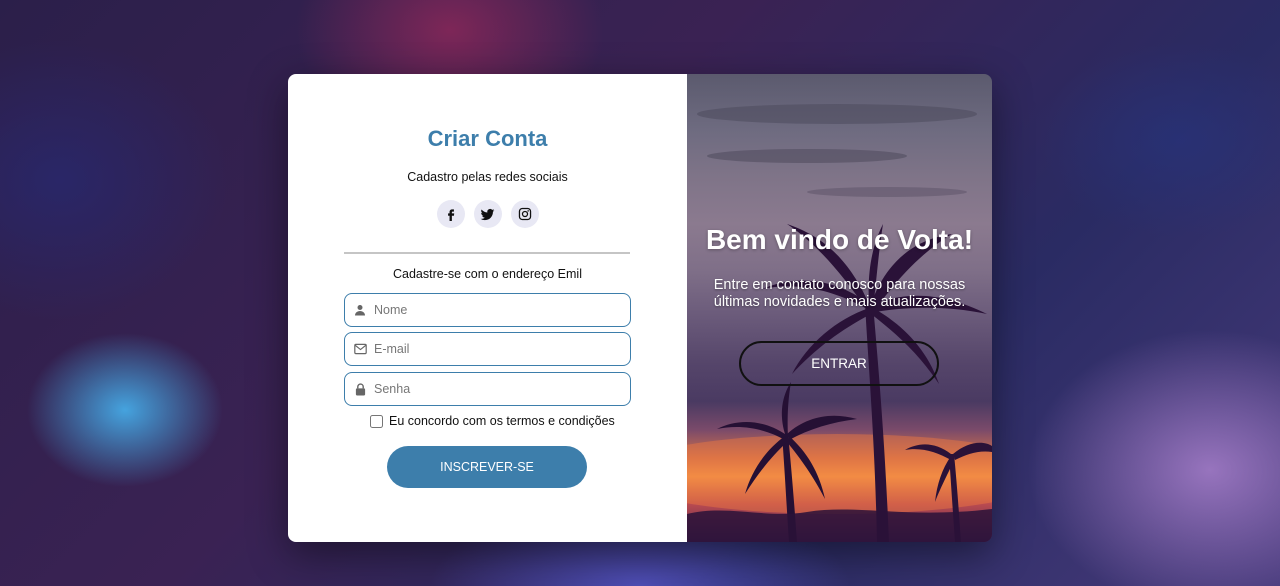  I want to click on email-input, so click(494, 349).